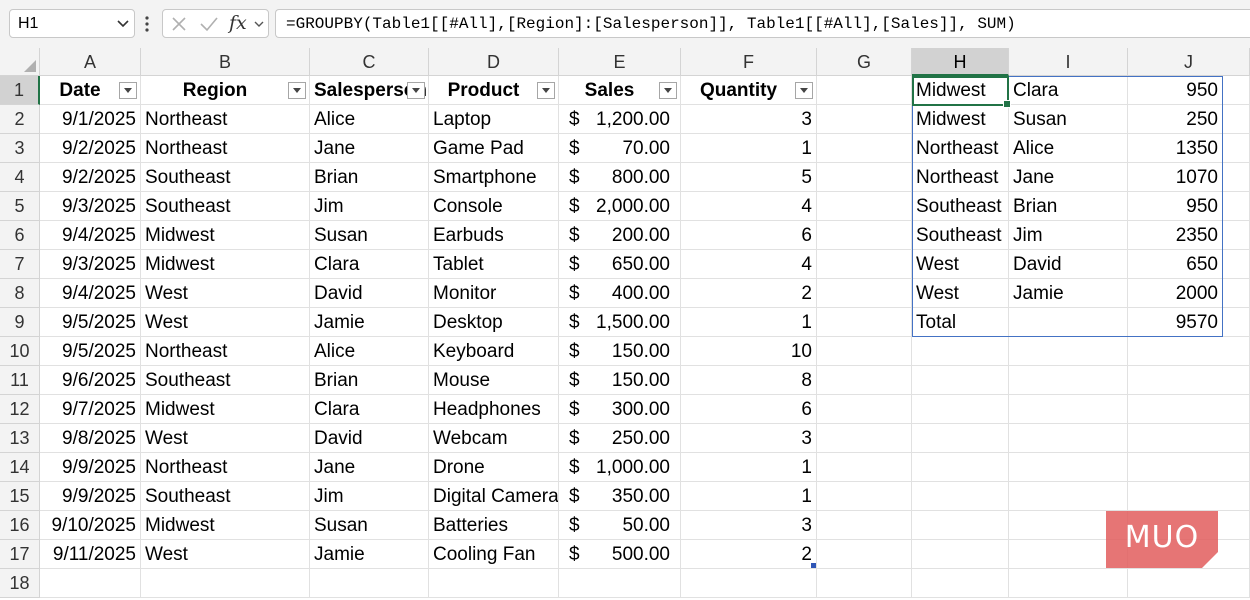  I want to click on table-cell-quantity: 8, so click(749, 380).